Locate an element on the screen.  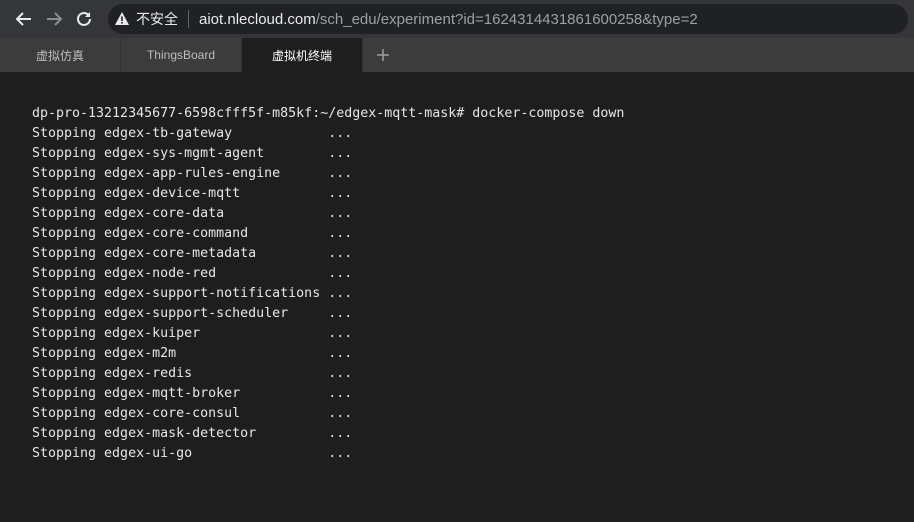
security-indicator: 不安全 is located at coordinates (151, 19).